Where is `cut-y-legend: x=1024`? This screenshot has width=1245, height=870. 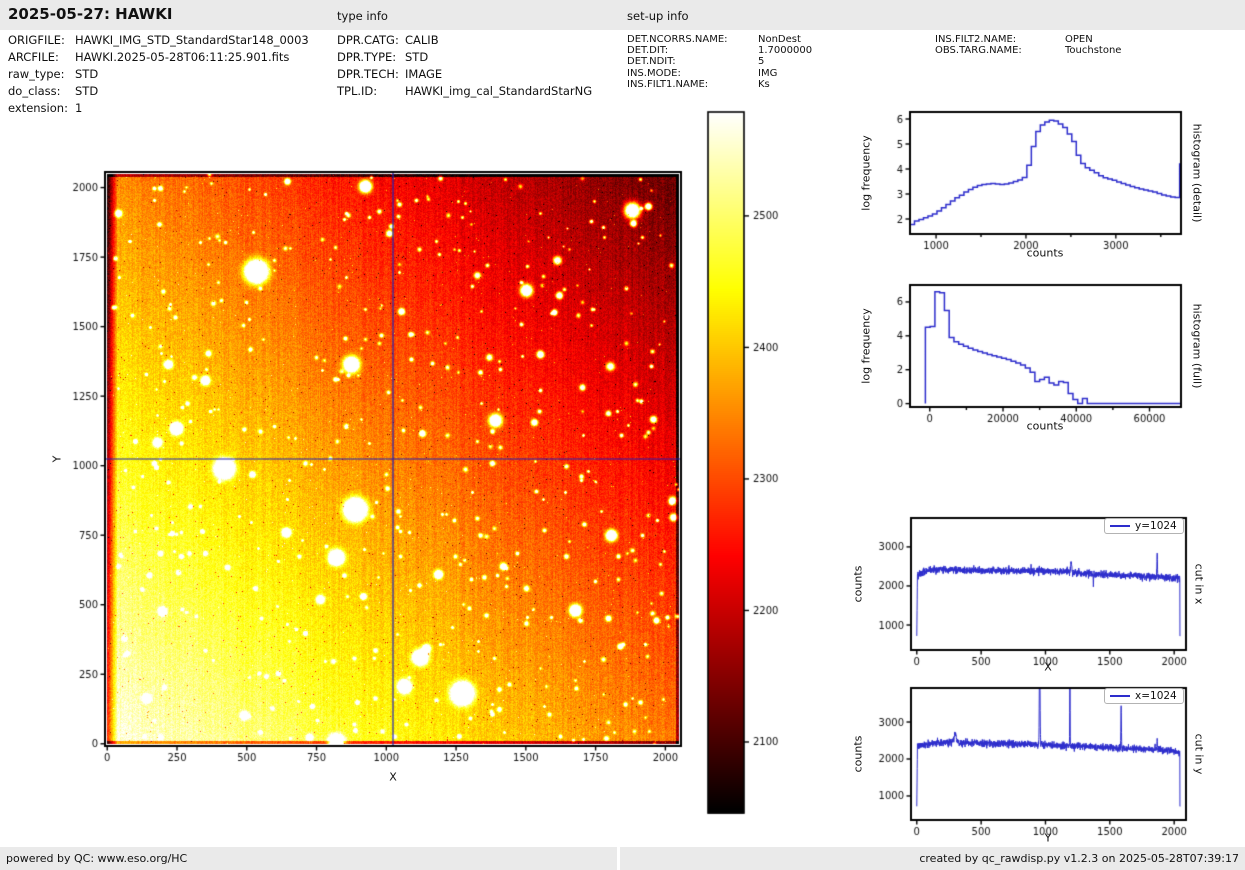 cut-y-legend: x=1024 is located at coordinates (1144, 696).